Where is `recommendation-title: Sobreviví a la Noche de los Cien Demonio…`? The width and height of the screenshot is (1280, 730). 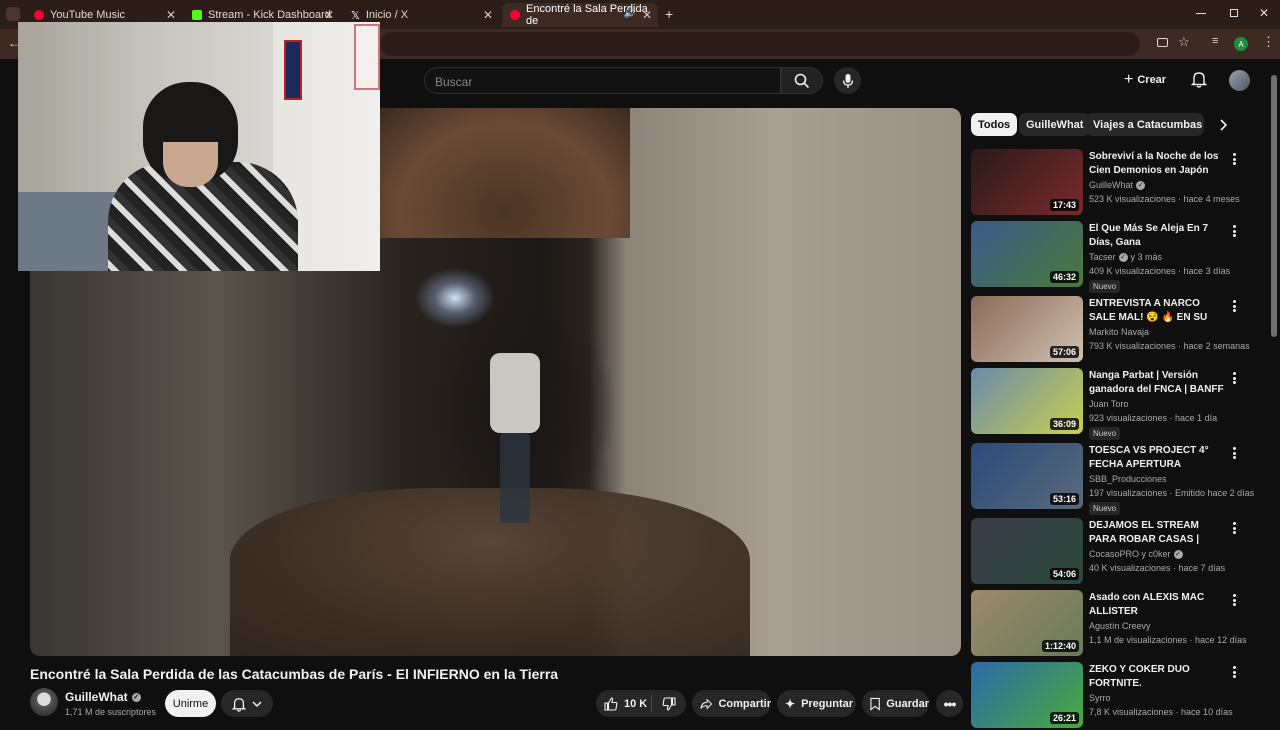
recommendation-title: Sobreviví a la Noche de los Cien Demonio… is located at coordinates (1157, 164).